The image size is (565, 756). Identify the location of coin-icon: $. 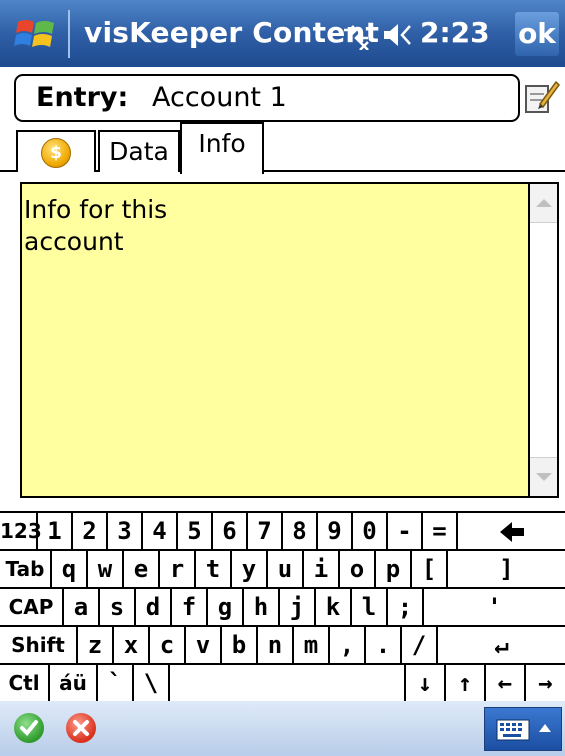
(56, 153).